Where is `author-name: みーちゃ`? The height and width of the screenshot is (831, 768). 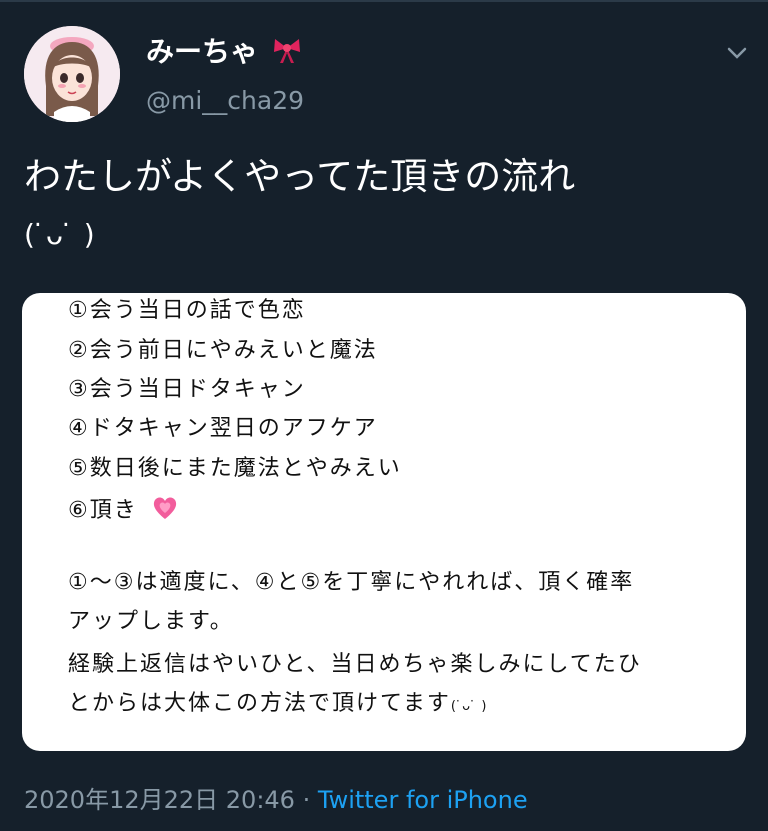 author-name: みーちゃ is located at coordinates (224, 50).